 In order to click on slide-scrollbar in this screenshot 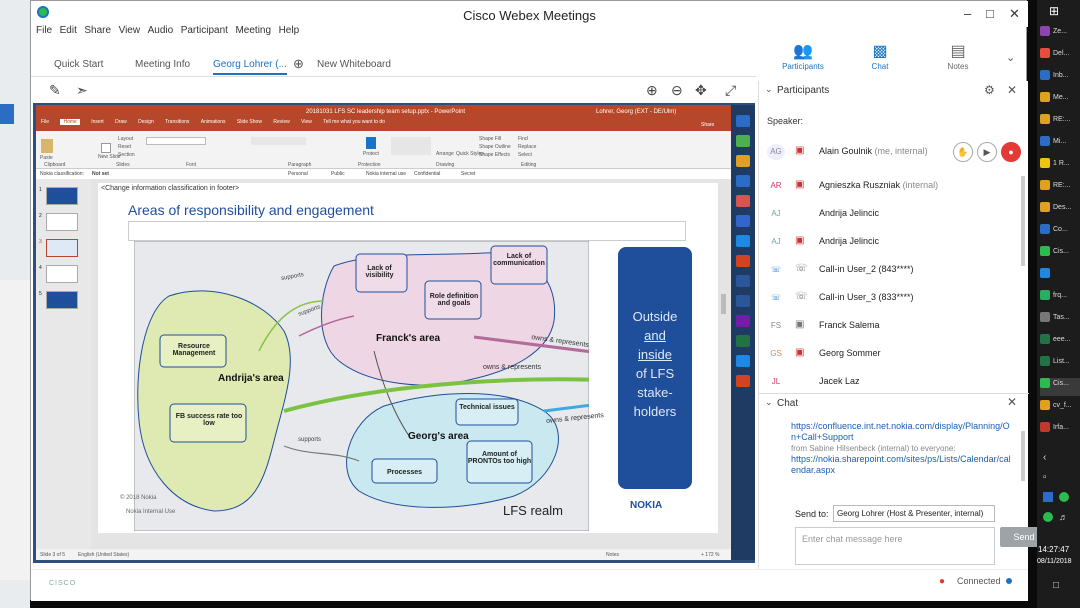, I will do `click(723, 304)`.